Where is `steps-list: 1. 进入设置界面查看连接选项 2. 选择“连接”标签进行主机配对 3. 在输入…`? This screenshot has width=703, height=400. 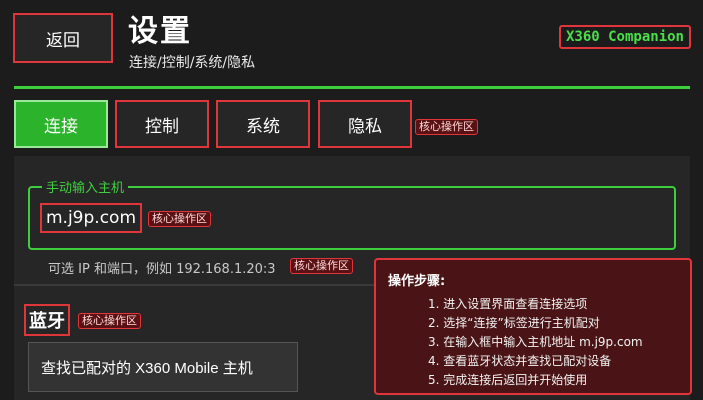 steps-list: 1. 进入设置界面查看连接选项 2. 选择“连接”标签进行主机配对 3. 在输入… is located at coordinates (533, 342).